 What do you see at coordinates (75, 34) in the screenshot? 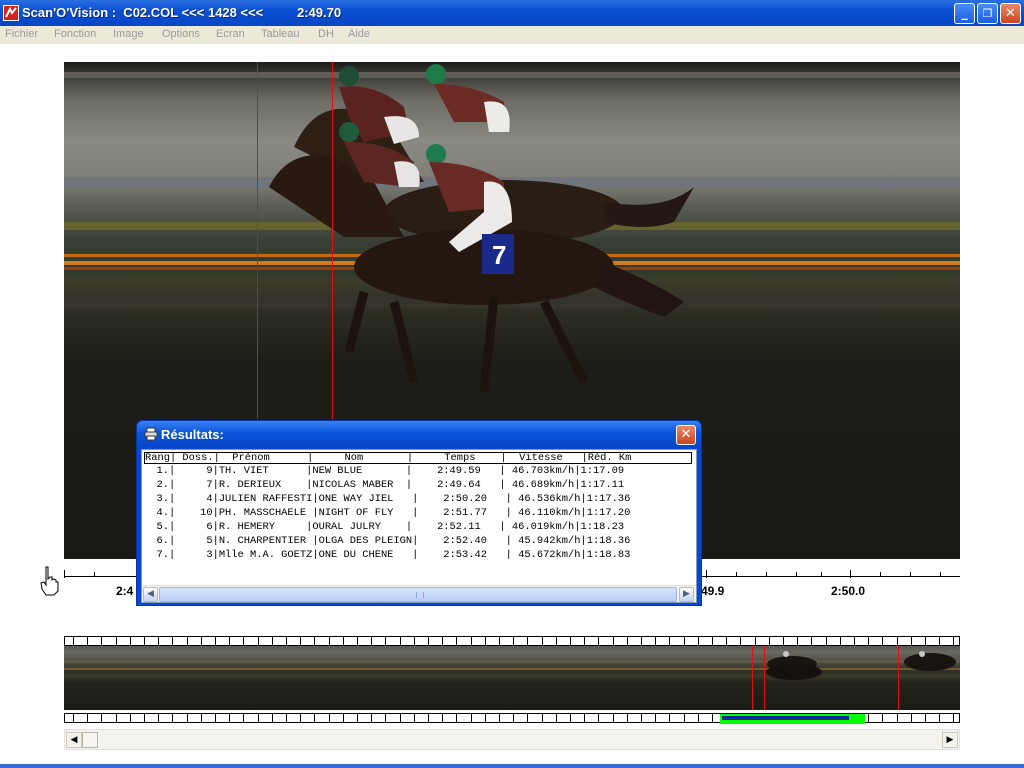
I see `menu-fonction: Fonction` at bounding box center [75, 34].